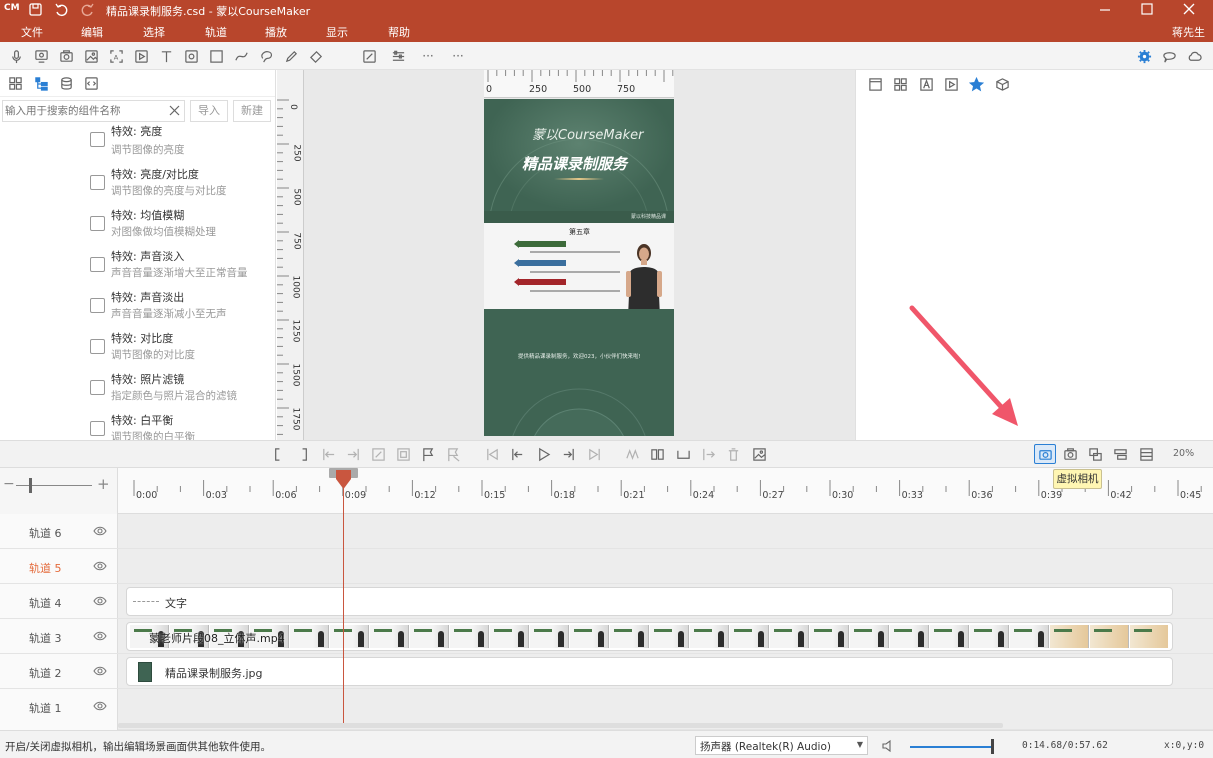  What do you see at coordinates (708, 454) in the screenshot?
I see `extend-icon` at bounding box center [708, 454].